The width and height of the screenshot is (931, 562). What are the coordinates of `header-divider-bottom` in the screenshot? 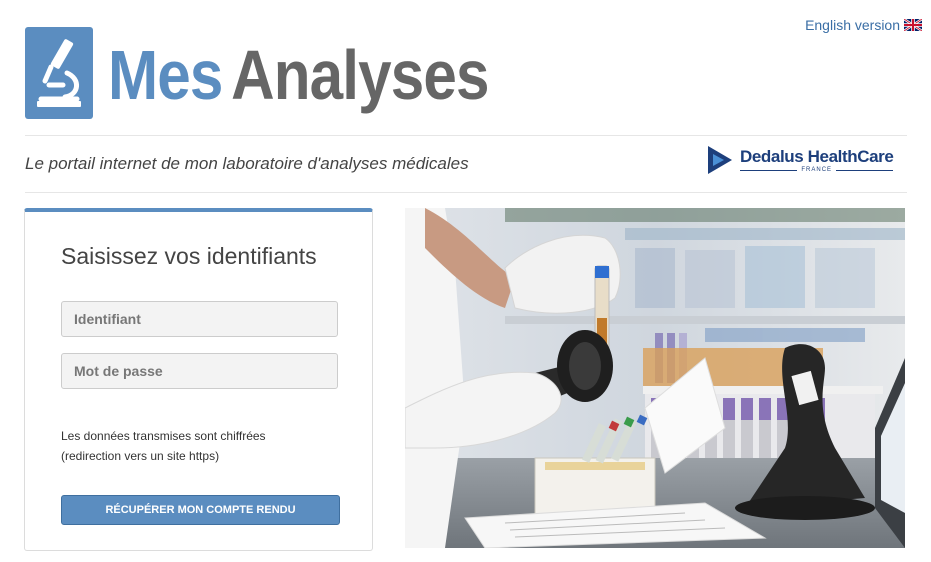 It's located at (466, 192).